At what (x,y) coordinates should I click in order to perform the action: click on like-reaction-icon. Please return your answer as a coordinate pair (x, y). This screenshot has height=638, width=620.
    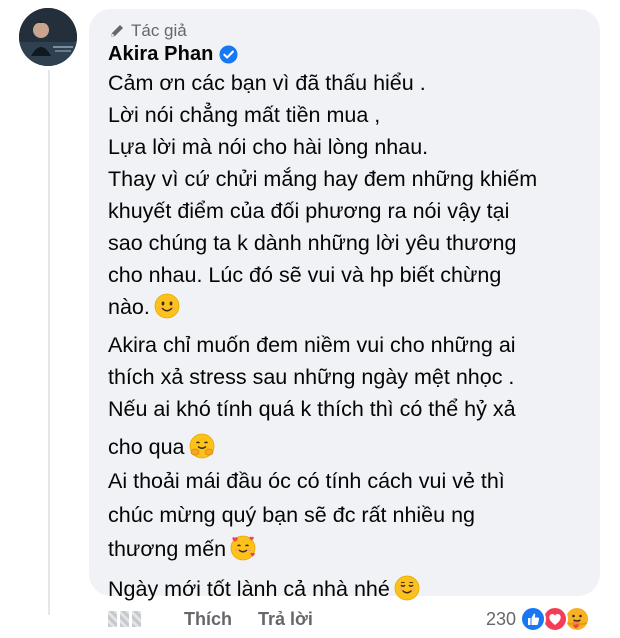
    Looking at the image, I should click on (533, 619).